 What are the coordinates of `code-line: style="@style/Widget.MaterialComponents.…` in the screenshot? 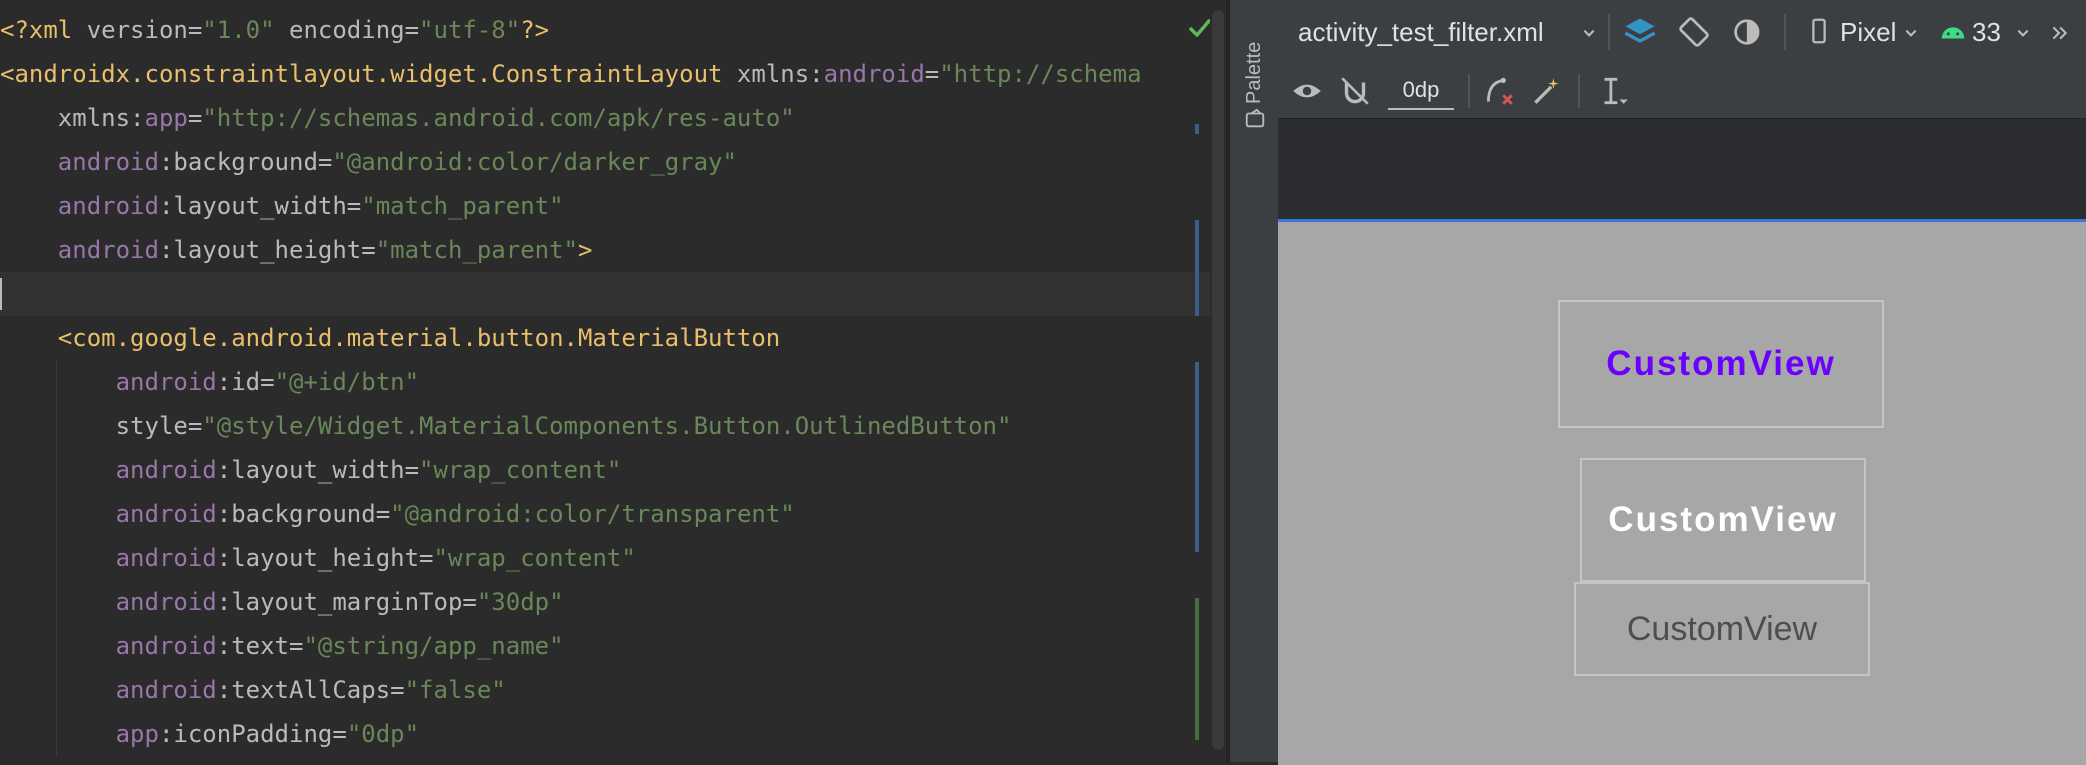 It's located at (605, 426).